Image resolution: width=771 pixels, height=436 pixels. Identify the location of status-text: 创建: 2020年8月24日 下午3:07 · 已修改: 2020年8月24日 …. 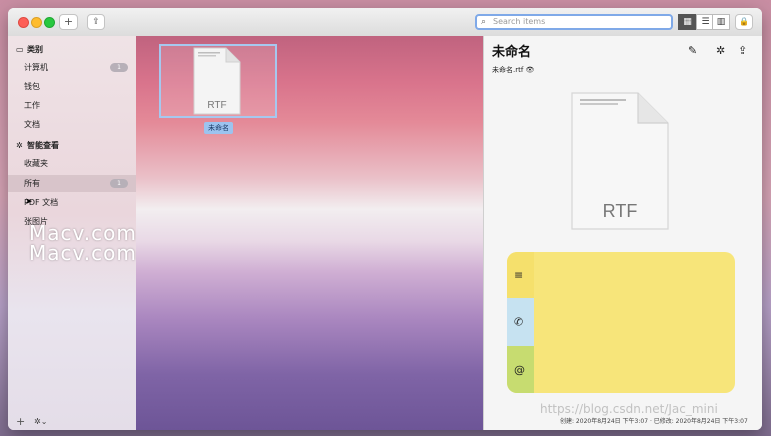
(654, 421).